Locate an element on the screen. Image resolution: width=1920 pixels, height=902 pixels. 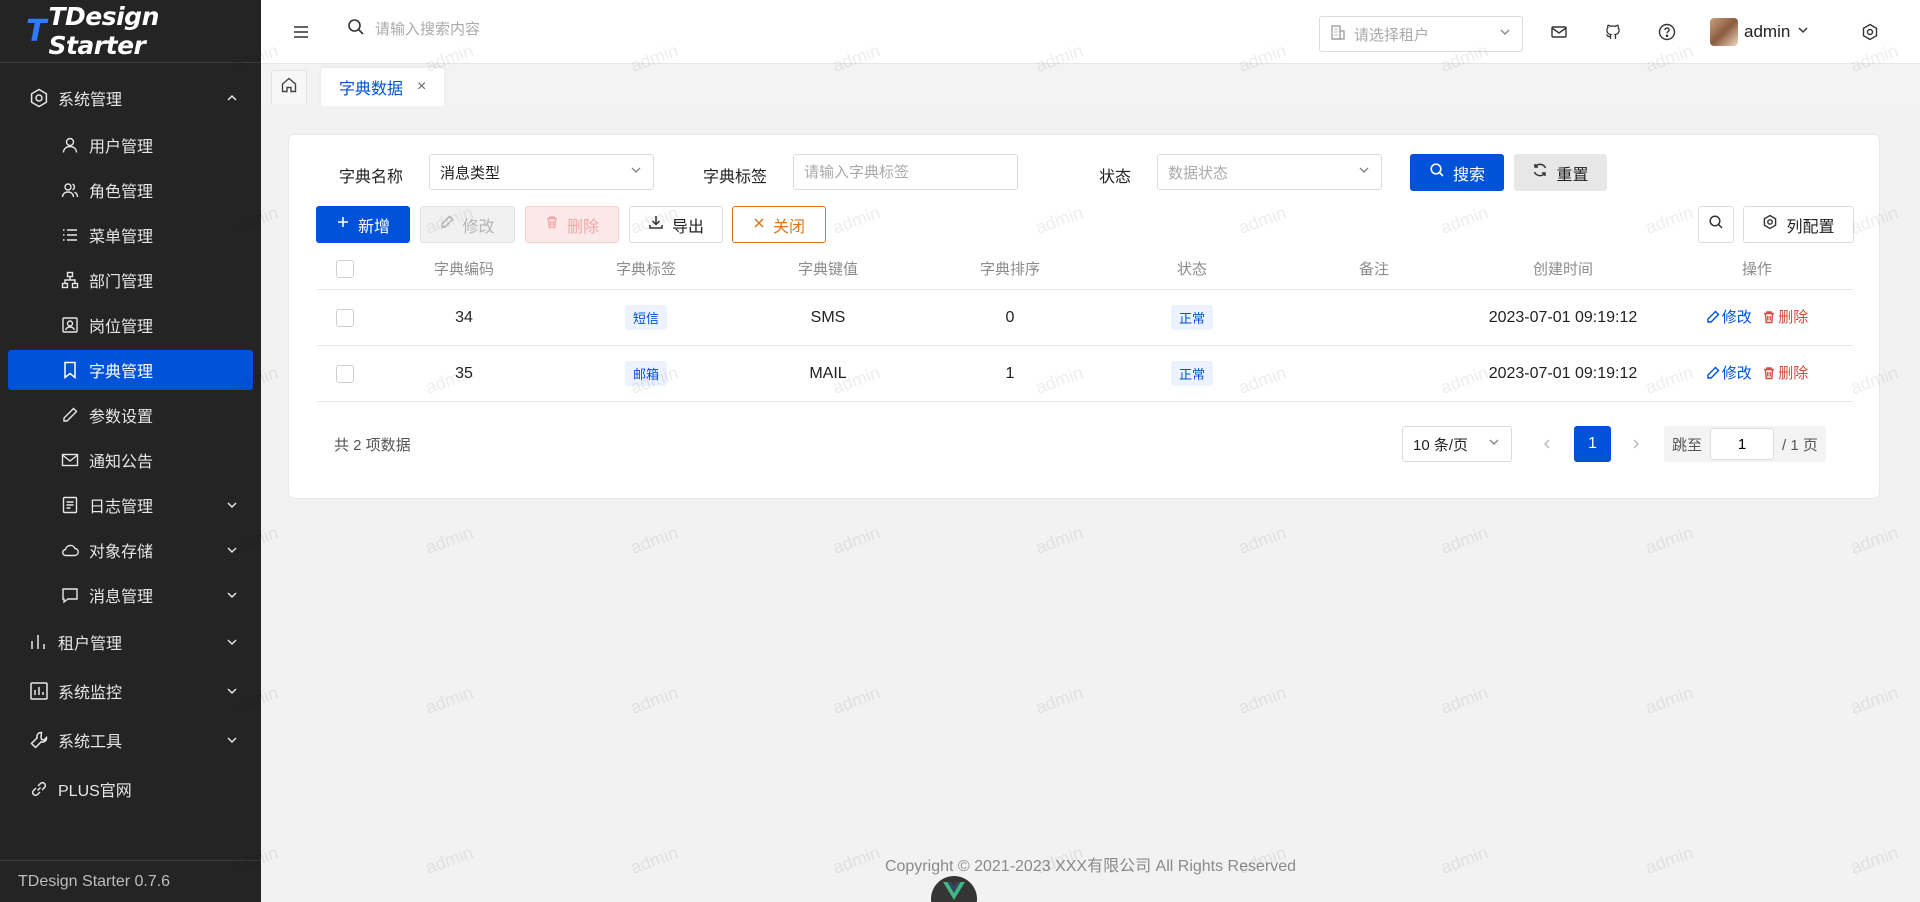
sidebar-group-tenant: 租户管理 is located at coordinates (130, 642).